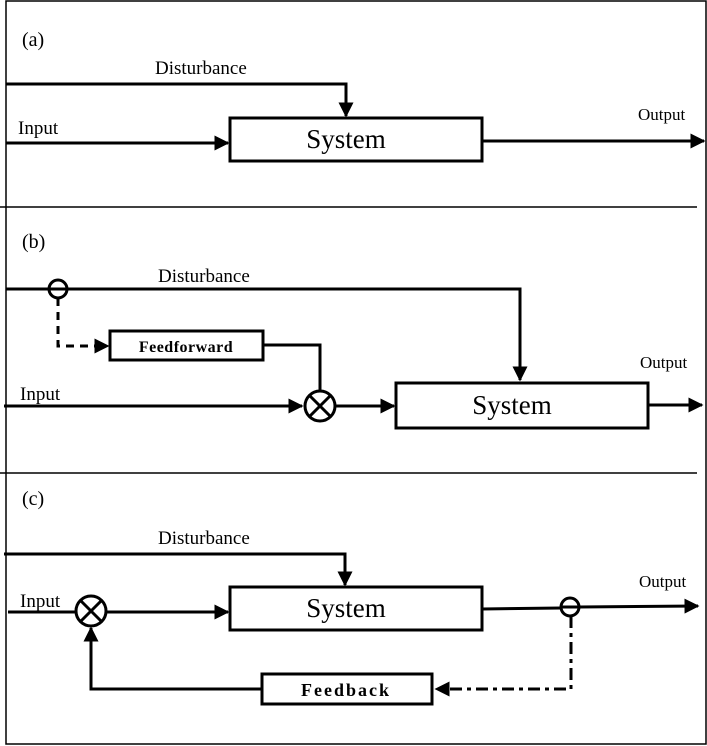  What do you see at coordinates (33, 242) in the screenshot?
I see `panel-label: (b)` at bounding box center [33, 242].